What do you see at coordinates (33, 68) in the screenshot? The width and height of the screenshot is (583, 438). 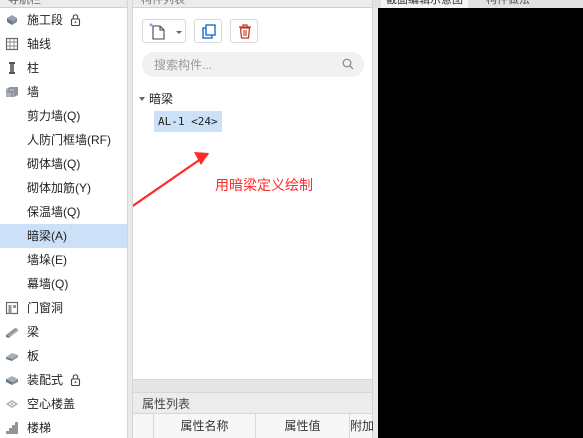 I see `nav-item-label: 柱` at bounding box center [33, 68].